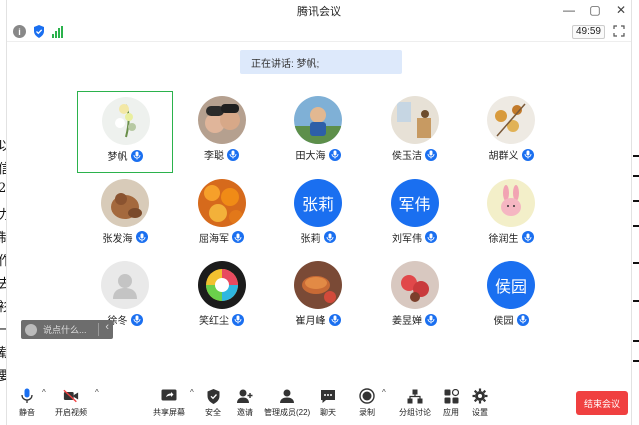 This screenshot has width=639, height=425. Describe the element at coordinates (27, 403) in the screenshot. I see `mute-button: 静音` at that location.